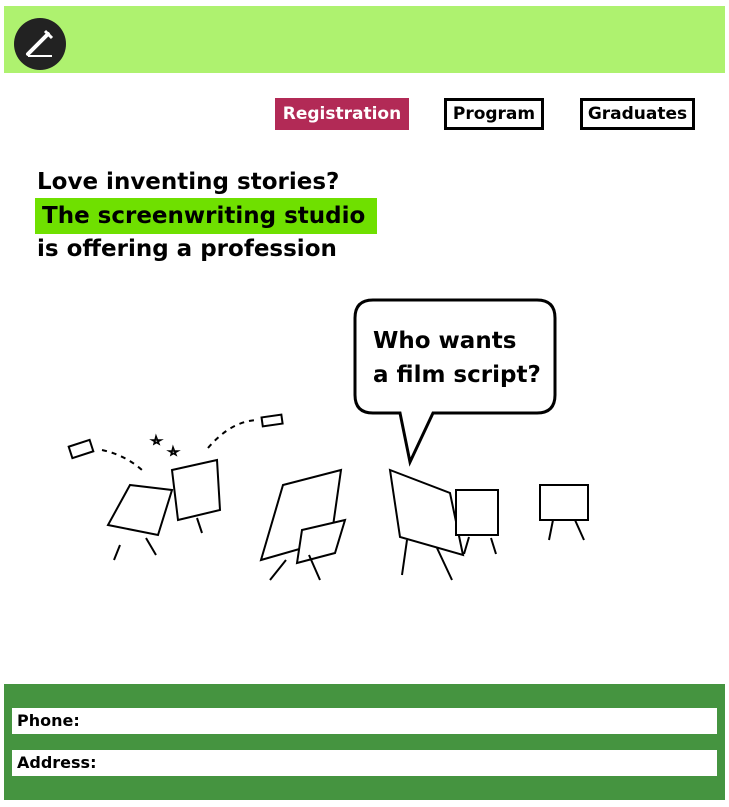 This screenshot has height=807, width=729. I want to click on speech-text-line-2: a film script?, so click(457, 375).